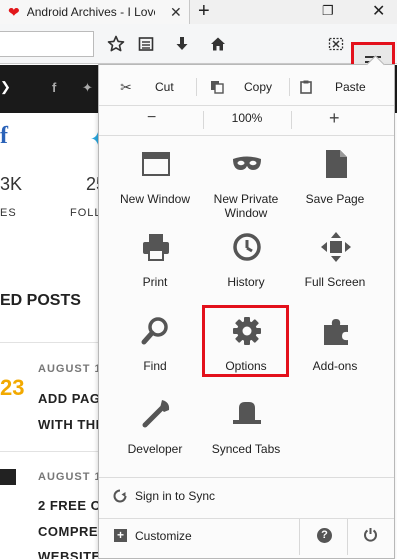  I want to click on tab-close-icon: ✕, so click(176, 12).